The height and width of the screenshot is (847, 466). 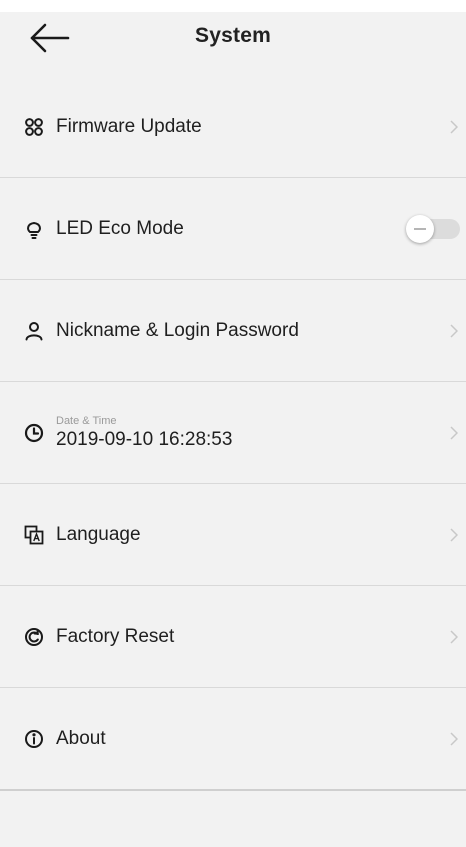 What do you see at coordinates (233, 6) in the screenshot?
I see `status-bar-area` at bounding box center [233, 6].